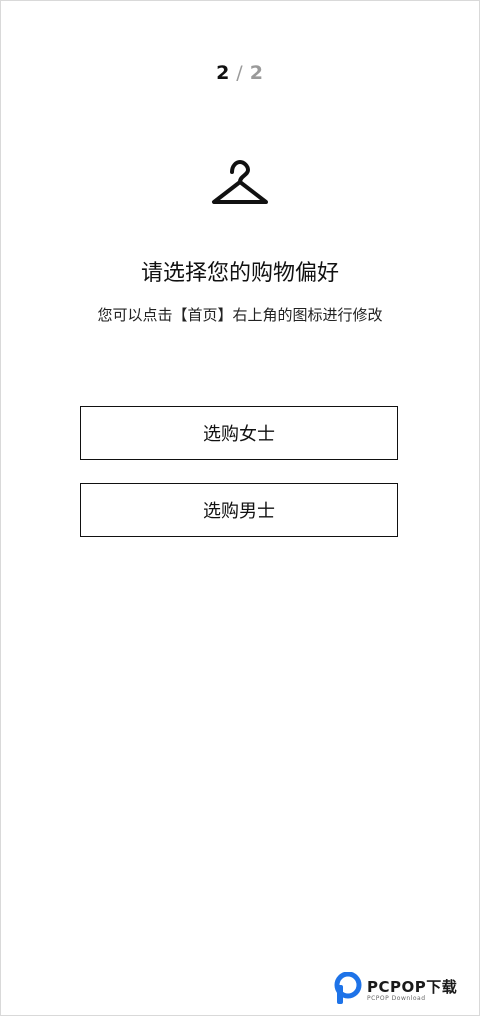 The width and height of the screenshot is (480, 1016). What do you see at coordinates (223, 73) in the screenshot?
I see `step-current: 2` at bounding box center [223, 73].